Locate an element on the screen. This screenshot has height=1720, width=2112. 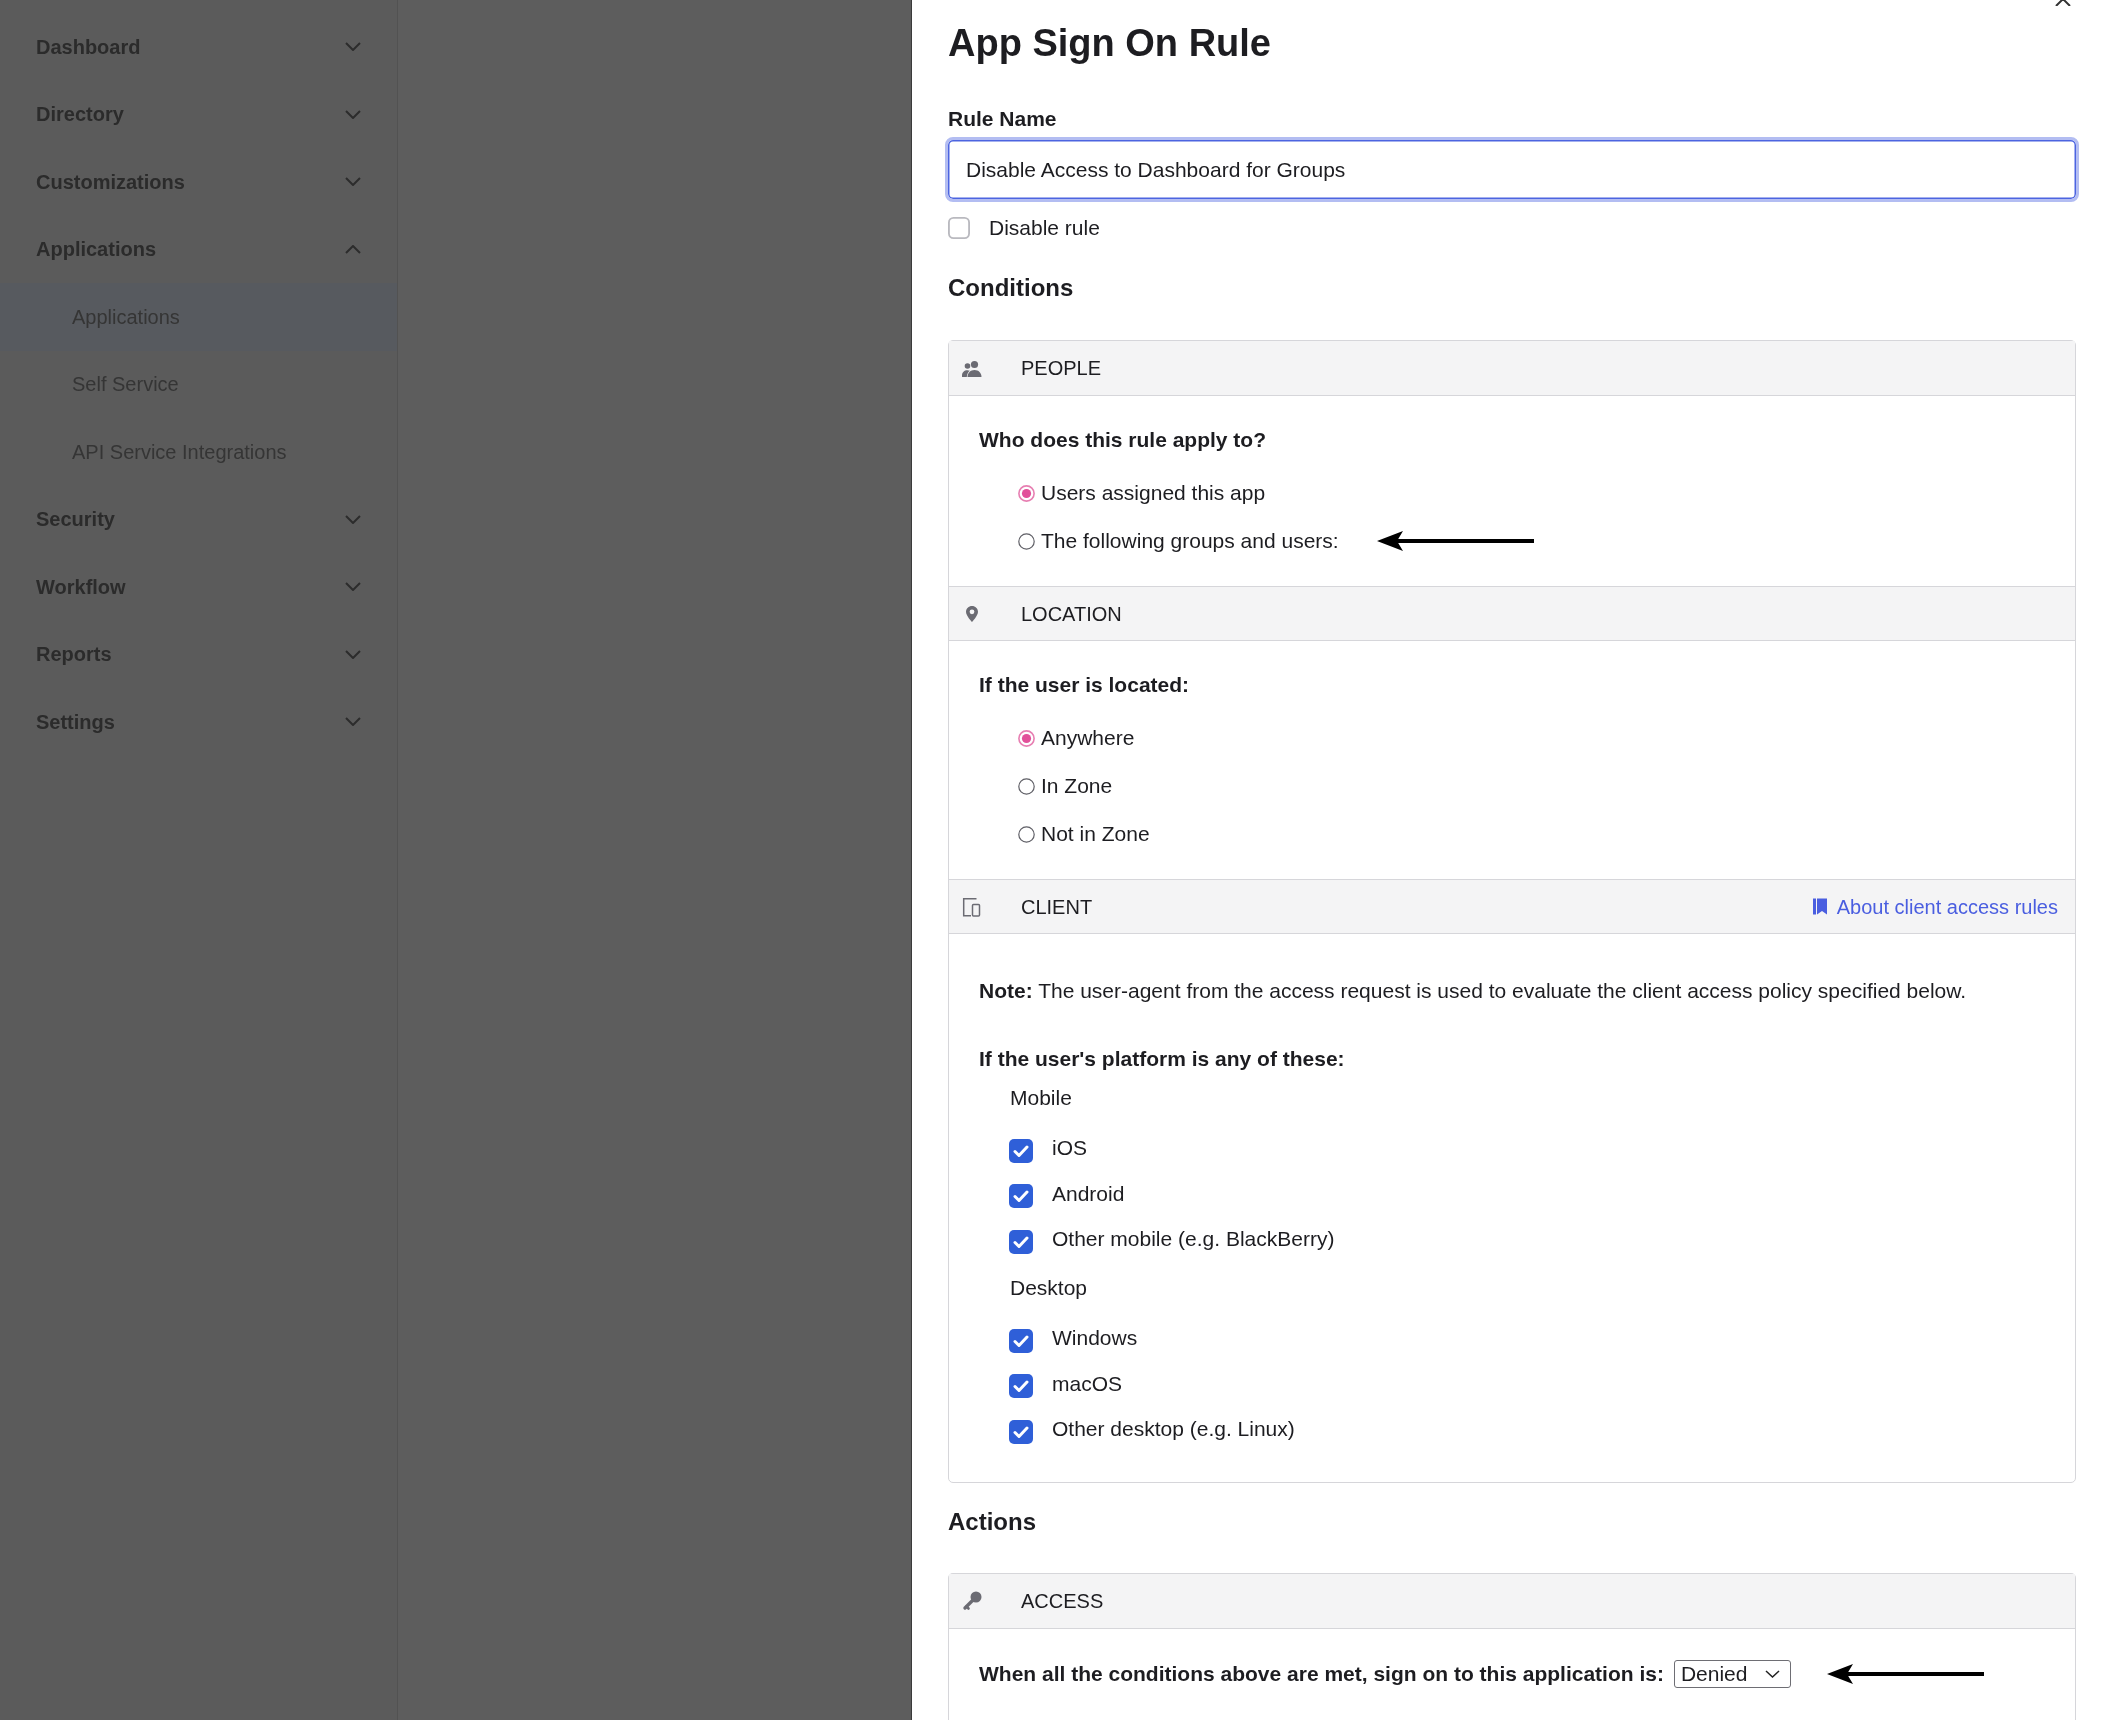
checkbox-label: Other desktop (e.g. Linux) is located at coordinates (1173, 1429).